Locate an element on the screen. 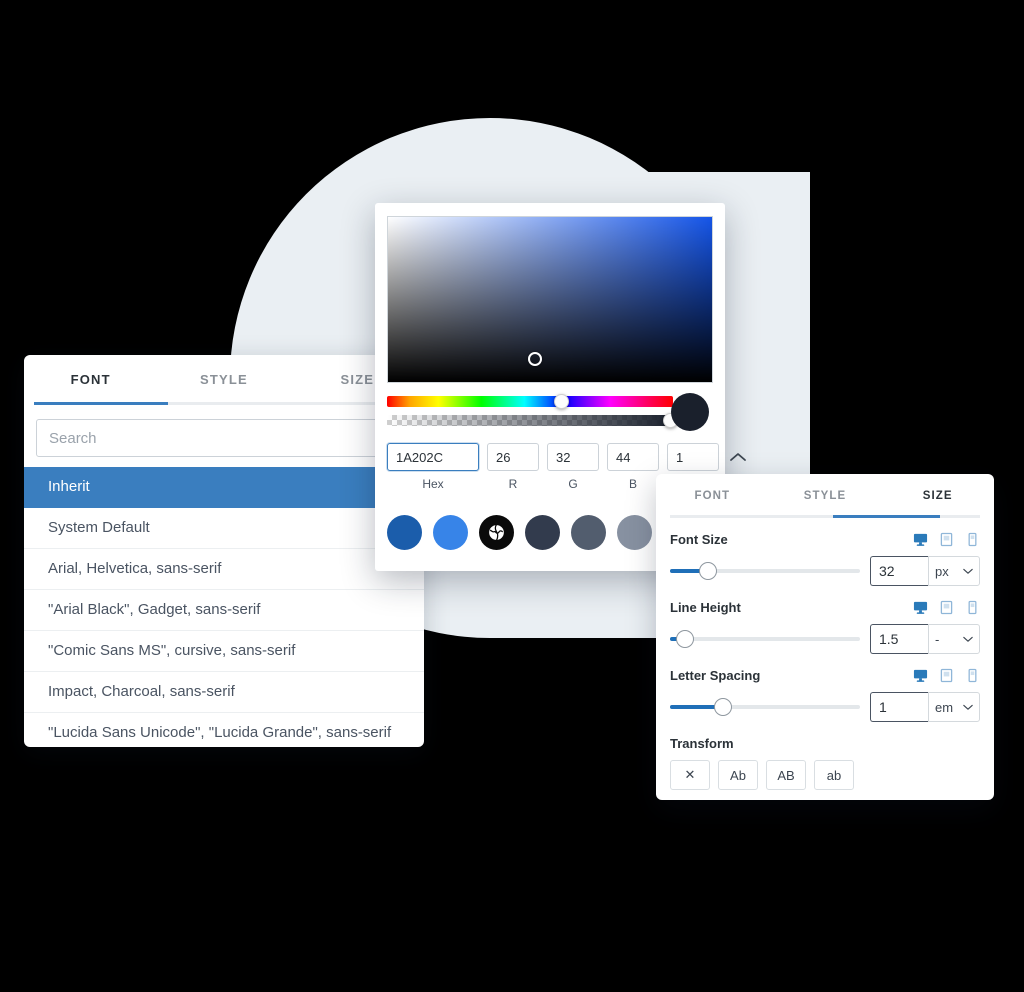 Image resolution: width=1024 pixels, height=992 pixels. blue-label: B is located at coordinates (632, 484).